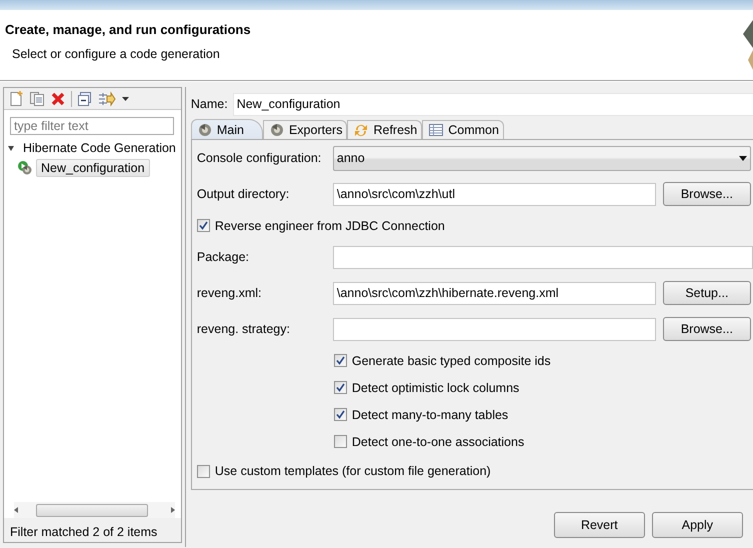 Image resolution: width=753 pixels, height=548 pixels. I want to click on copy-documents-icon, so click(37, 98).